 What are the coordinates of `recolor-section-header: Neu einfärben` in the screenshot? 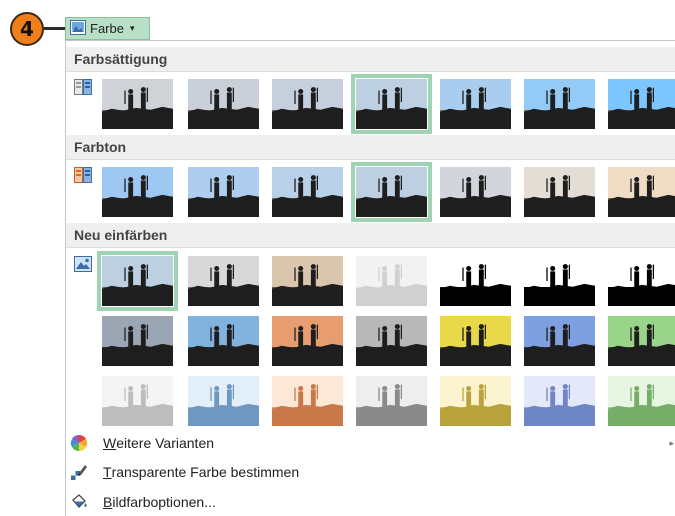 It's located at (370, 235).